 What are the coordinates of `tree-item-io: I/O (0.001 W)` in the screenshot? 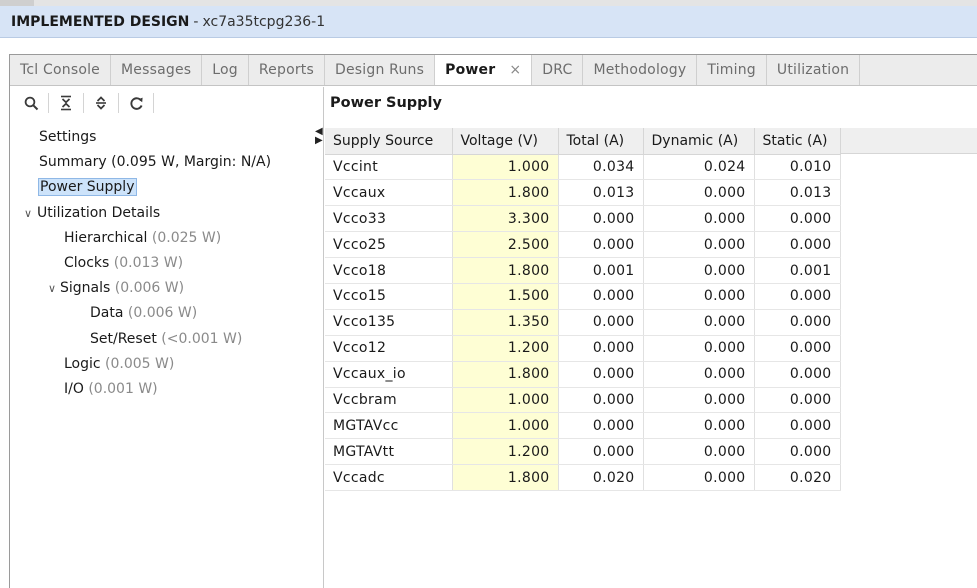 It's located at (166, 389).